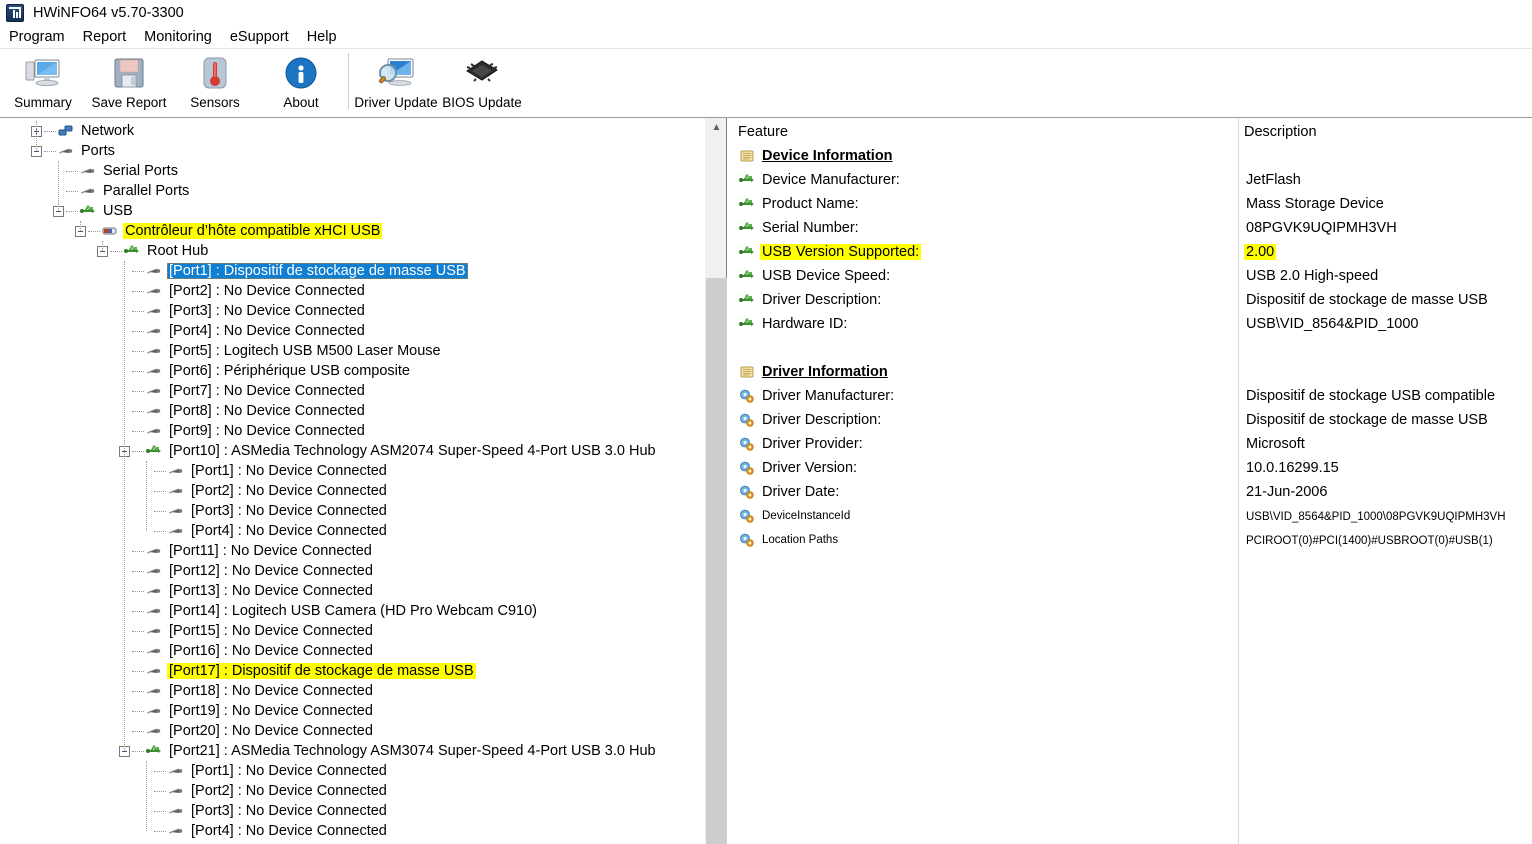  What do you see at coordinates (263, 37) in the screenshot?
I see `menu-esupport: eSupport` at bounding box center [263, 37].